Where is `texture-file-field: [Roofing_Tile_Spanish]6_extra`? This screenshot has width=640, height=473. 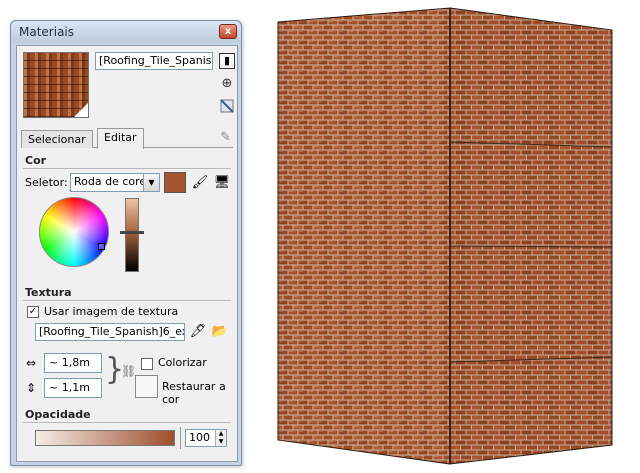 texture-file-field: [Roofing_Tile_Spanish]6_extra is located at coordinates (110, 332).